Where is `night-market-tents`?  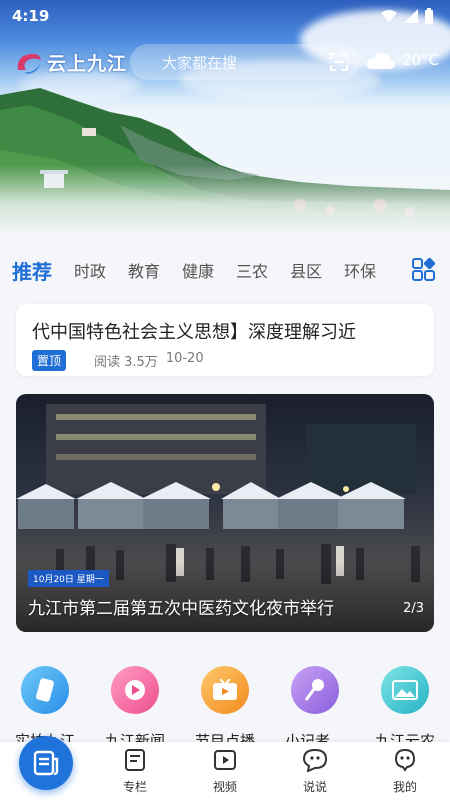 night-market-tents is located at coordinates (211, 505).